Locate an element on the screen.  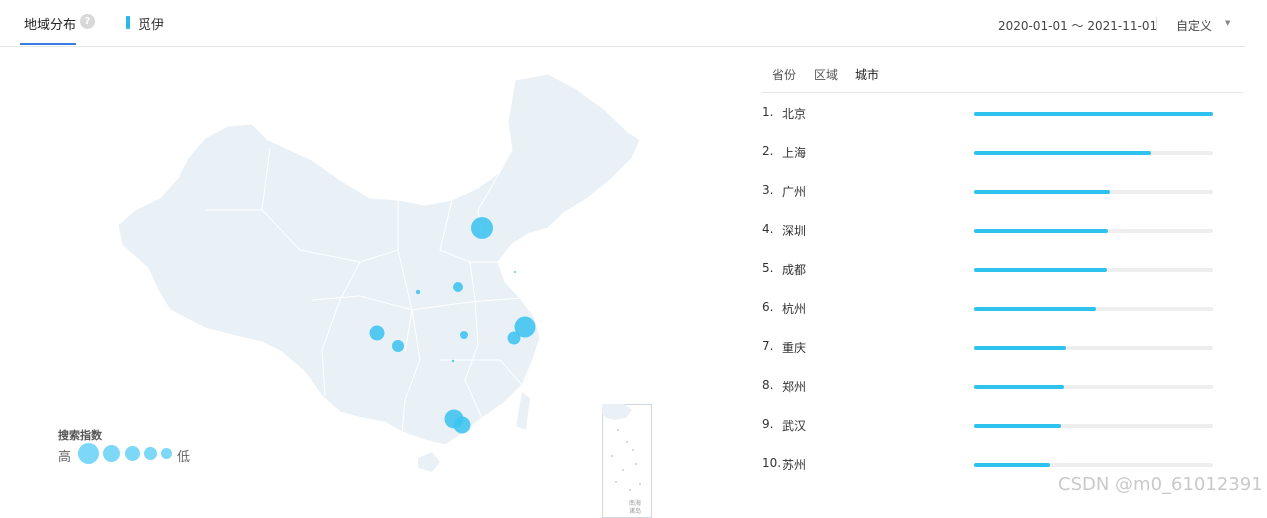
ranking-row: 1. 北京 is located at coordinates (992, 115).